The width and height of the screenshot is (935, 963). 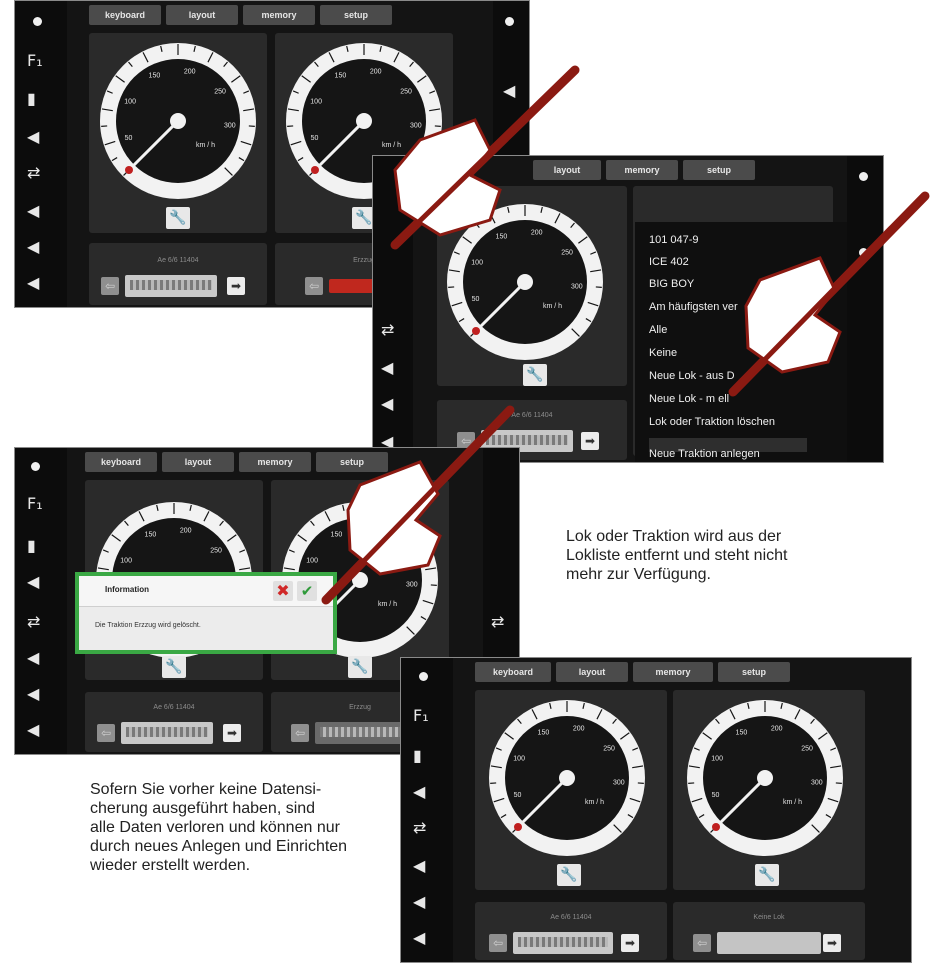 What do you see at coordinates (658, 330) in the screenshot?
I see `menu-item: Alle` at bounding box center [658, 330].